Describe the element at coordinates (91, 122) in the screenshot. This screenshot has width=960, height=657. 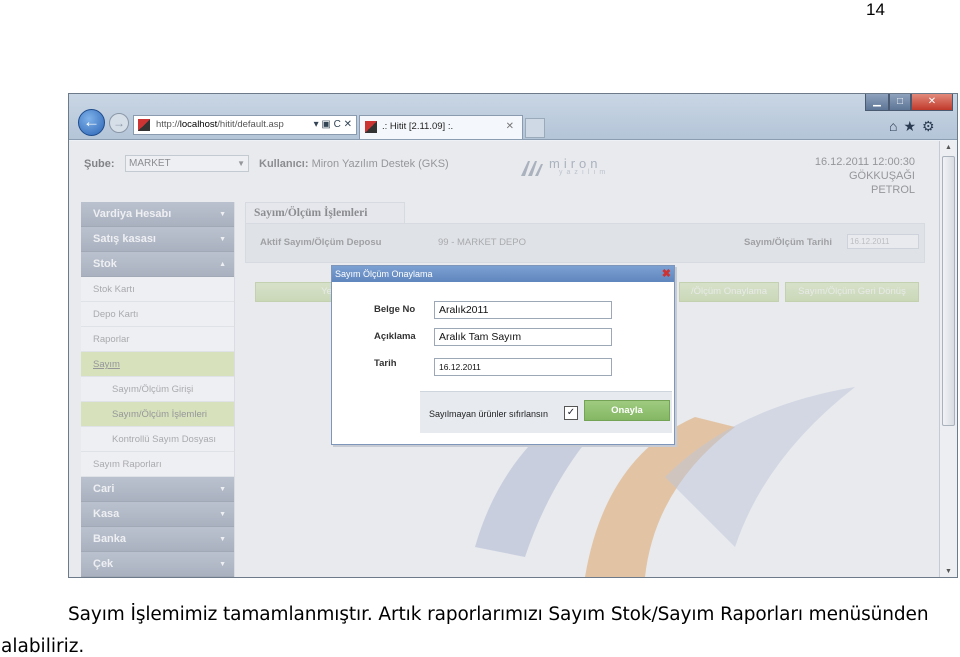
I see `back-button: ←` at that location.